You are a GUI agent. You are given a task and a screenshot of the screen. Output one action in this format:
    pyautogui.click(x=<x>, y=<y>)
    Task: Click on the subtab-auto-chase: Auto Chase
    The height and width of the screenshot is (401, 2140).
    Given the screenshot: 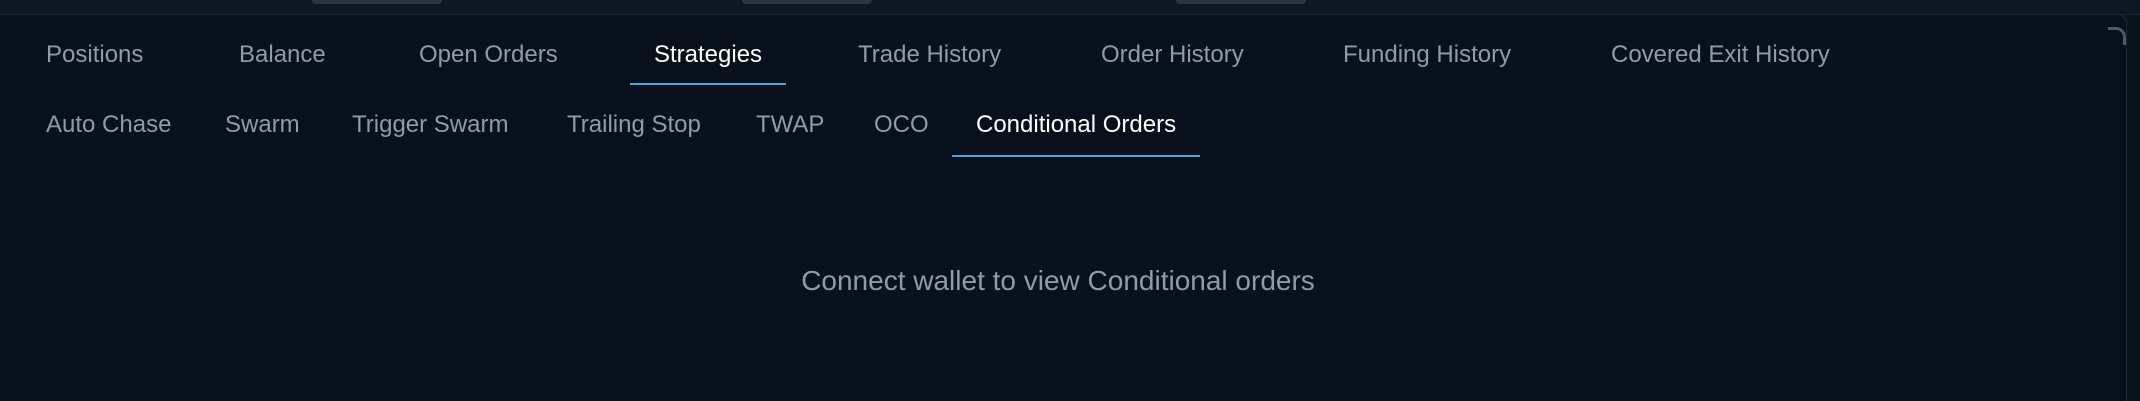 What is the action you would take?
    pyautogui.click(x=108, y=125)
    